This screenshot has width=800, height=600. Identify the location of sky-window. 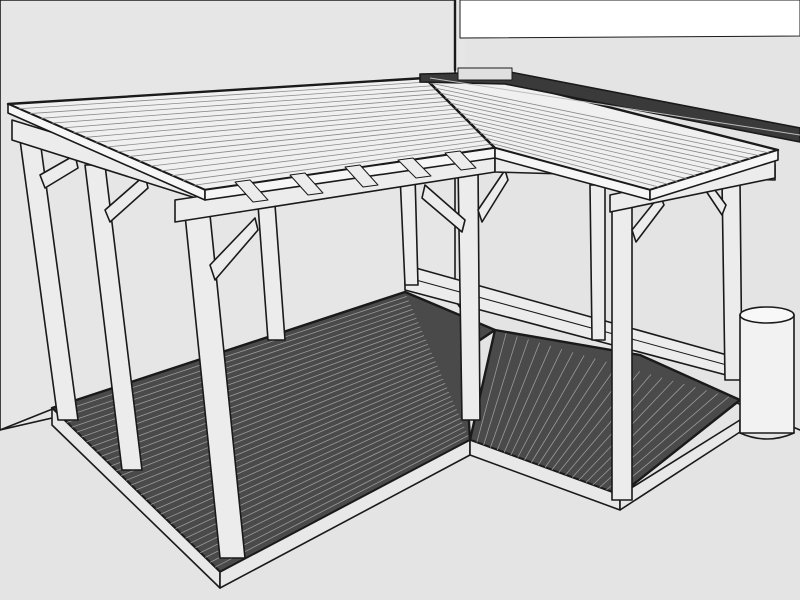
(629, 19).